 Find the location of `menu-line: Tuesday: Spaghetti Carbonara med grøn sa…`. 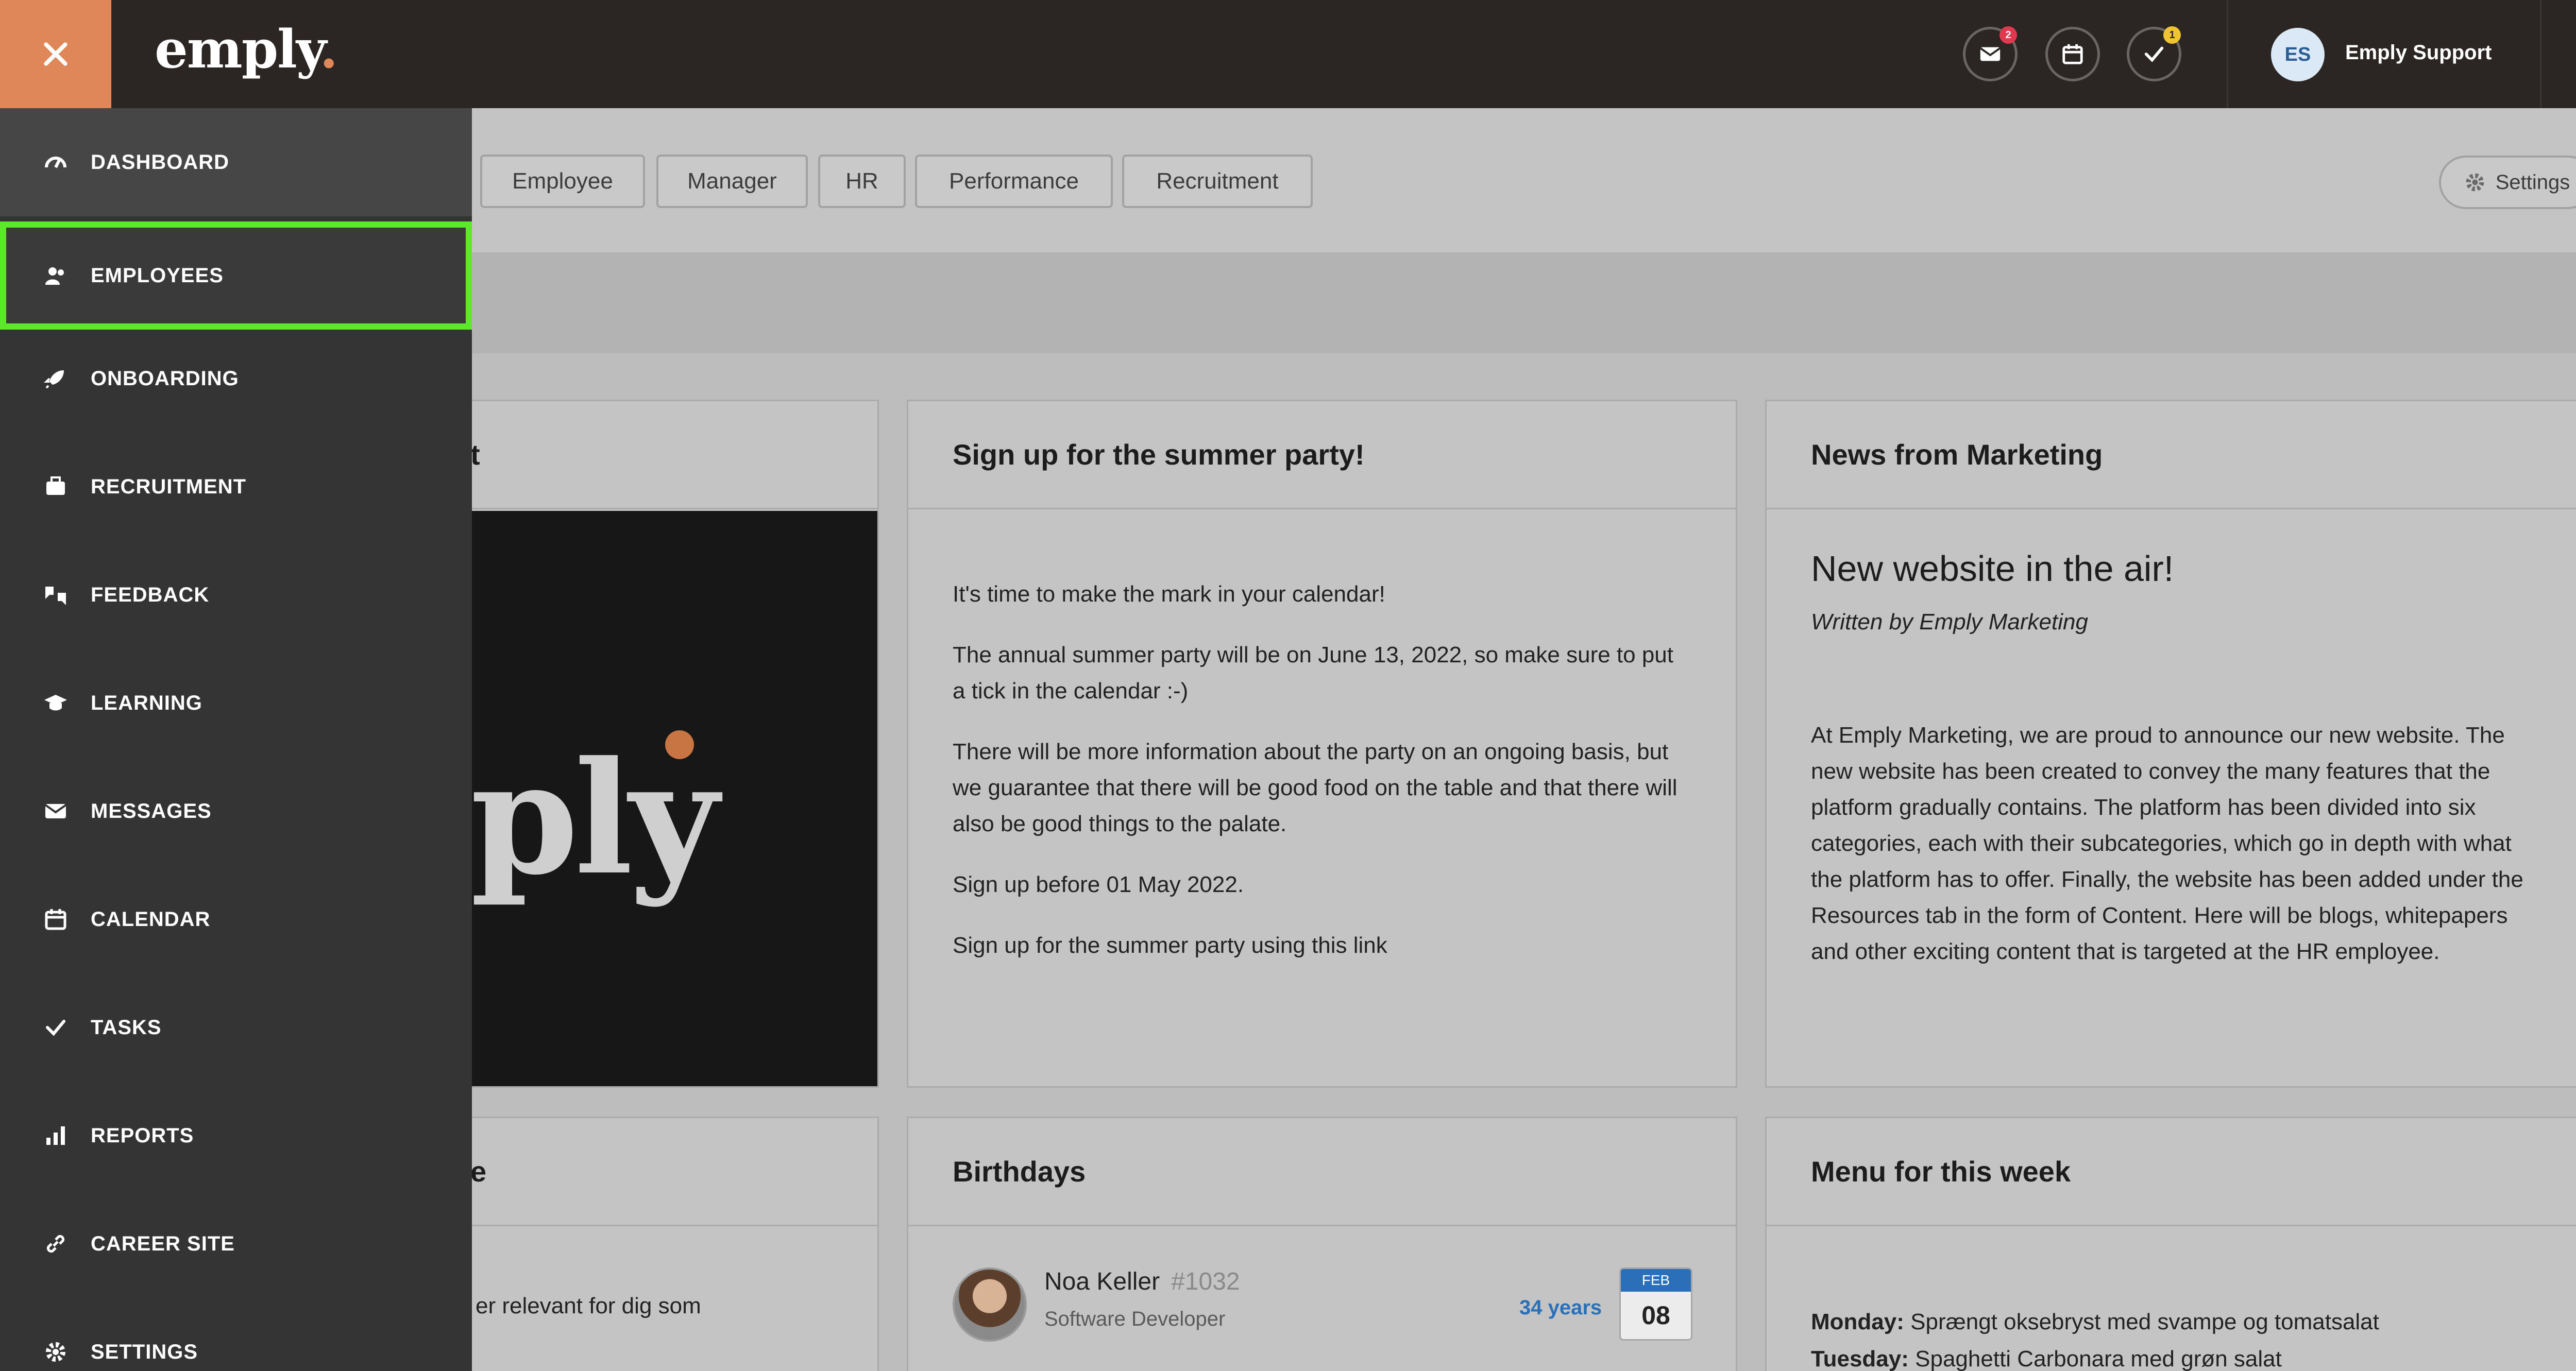

menu-line: Tuesday: Spaghetti Carbonara med grøn sa… is located at coordinates (2046, 1358).